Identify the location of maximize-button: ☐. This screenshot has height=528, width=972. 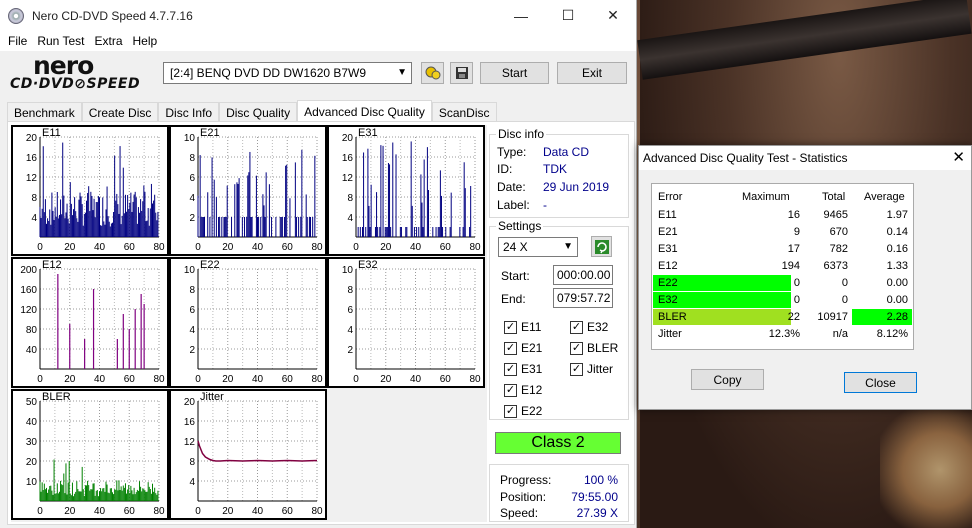
(568, 15).